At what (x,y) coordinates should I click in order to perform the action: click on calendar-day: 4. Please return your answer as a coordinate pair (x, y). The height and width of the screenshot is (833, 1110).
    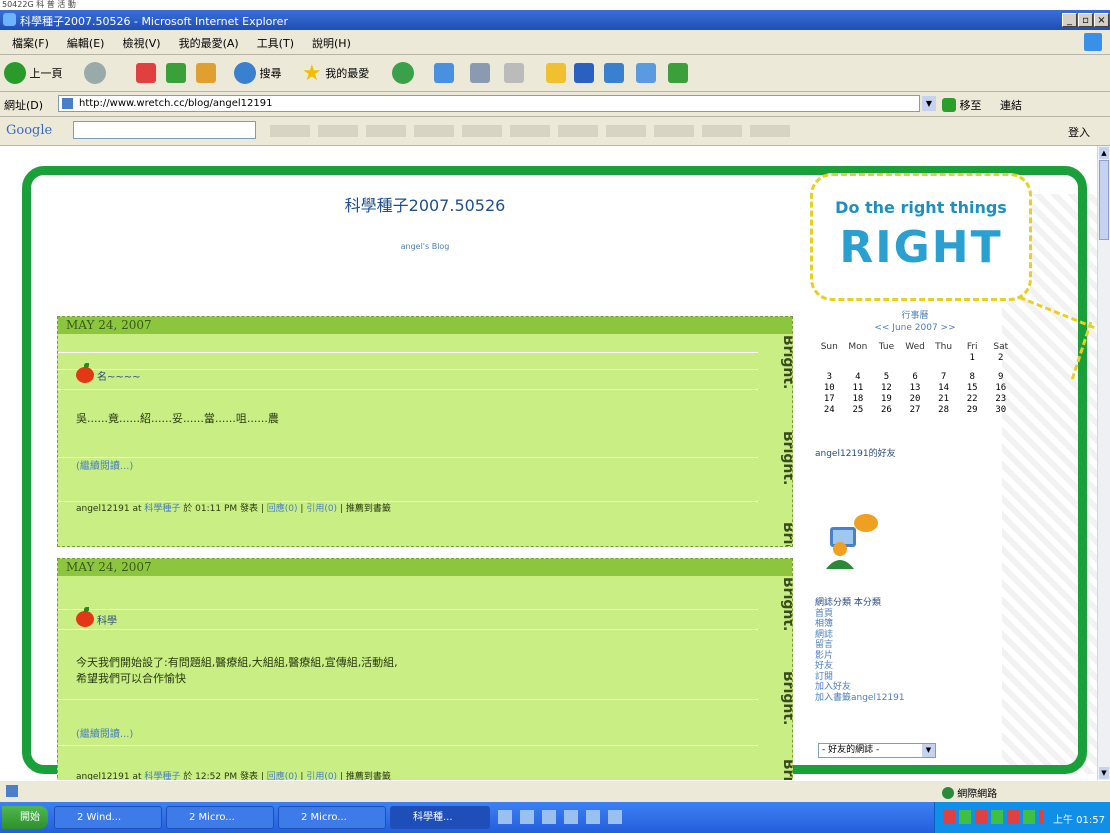
    Looking at the image, I should click on (858, 377).